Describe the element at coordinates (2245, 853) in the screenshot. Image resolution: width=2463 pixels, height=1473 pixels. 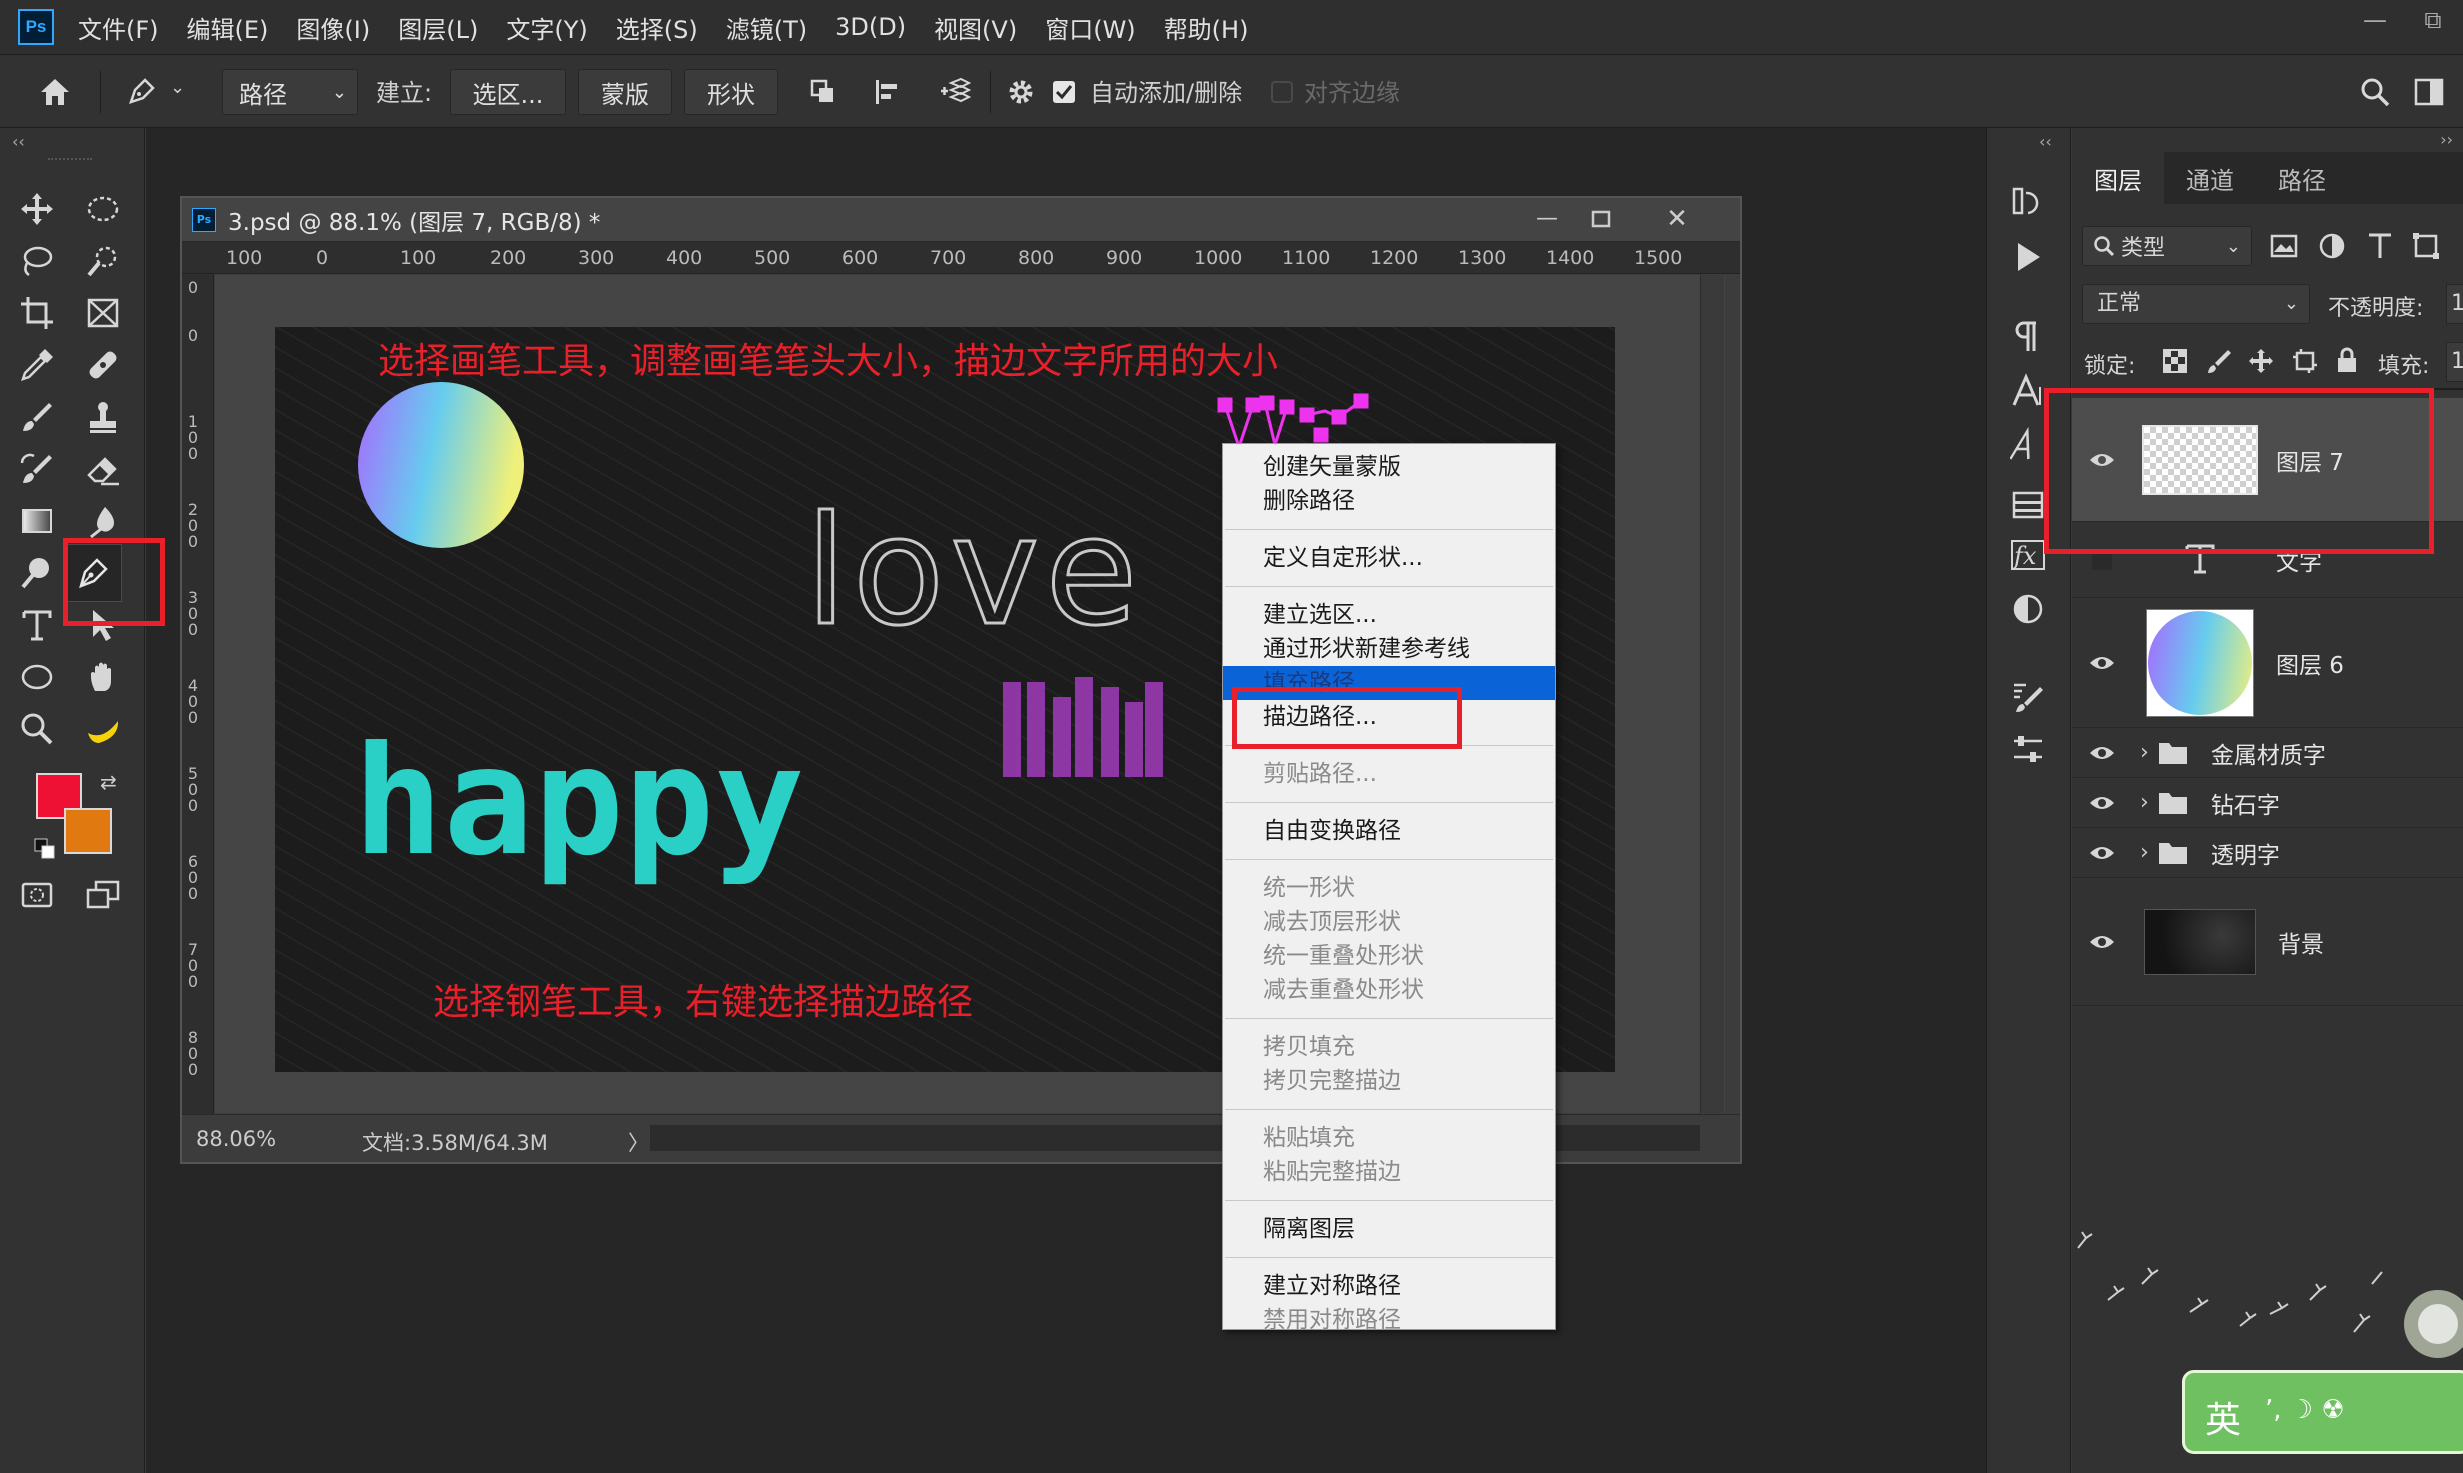
I see `layer-name: 透明字` at that location.